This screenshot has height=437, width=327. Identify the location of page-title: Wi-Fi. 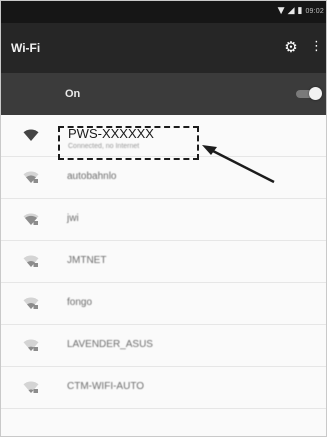
(26, 48).